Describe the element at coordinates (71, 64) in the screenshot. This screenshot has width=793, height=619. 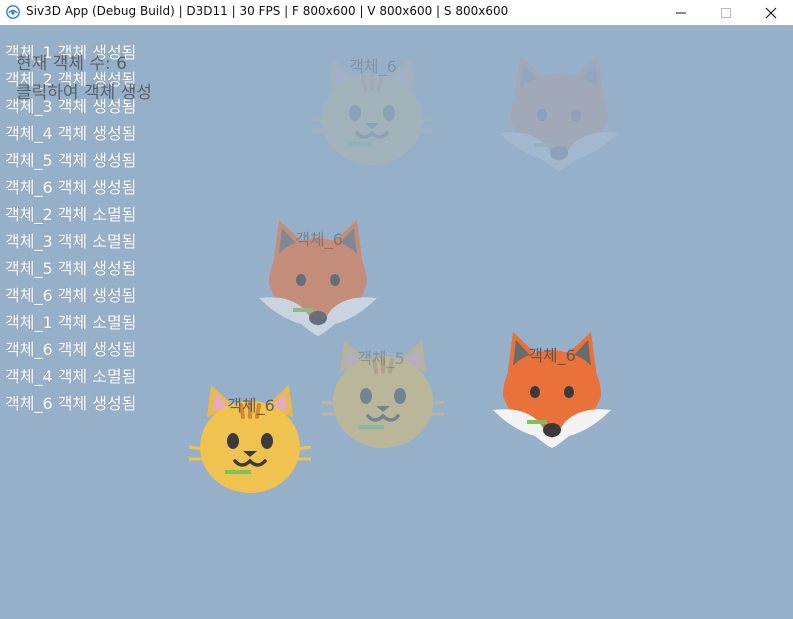
I see `object-count-text: 현재 객체 수: 6` at that location.